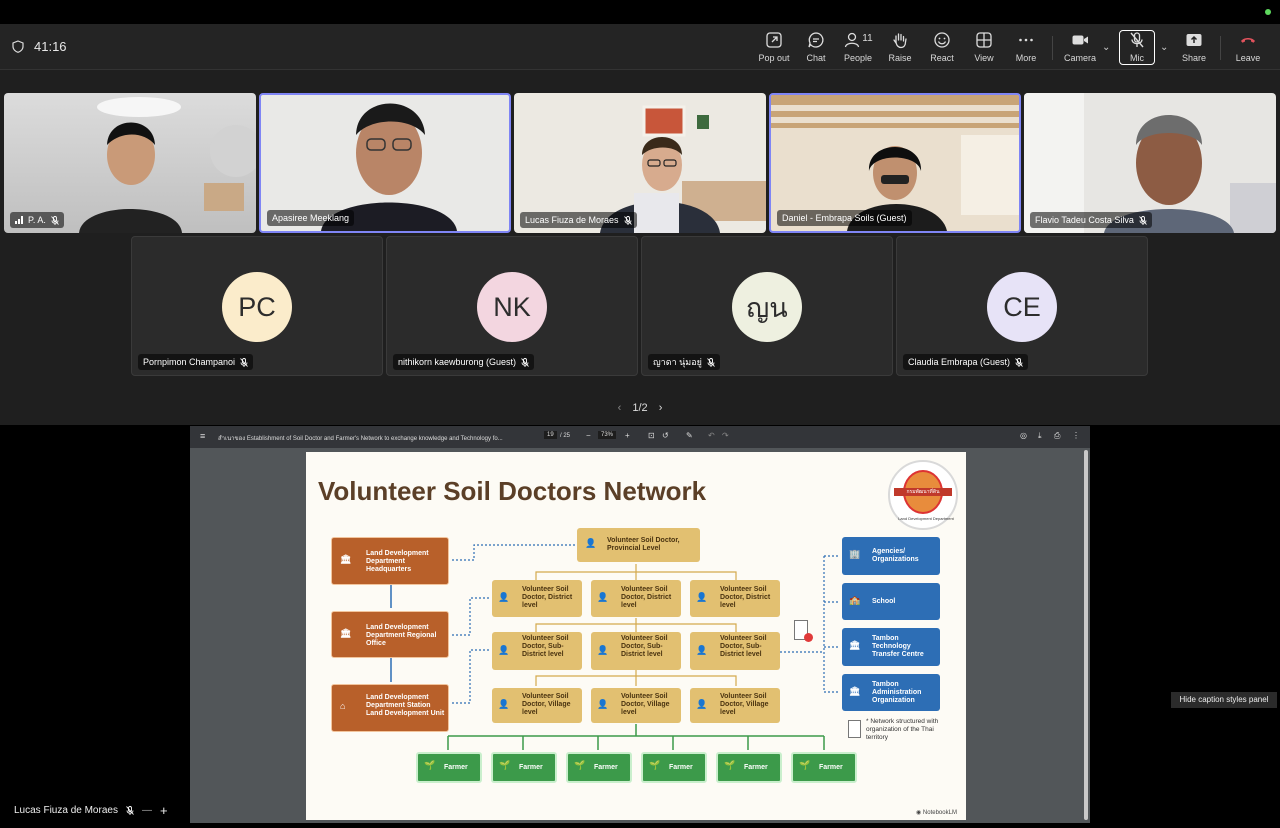 Image resolution: width=1280 pixels, height=828 pixels. I want to click on redo-icon: ↷, so click(725, 435).